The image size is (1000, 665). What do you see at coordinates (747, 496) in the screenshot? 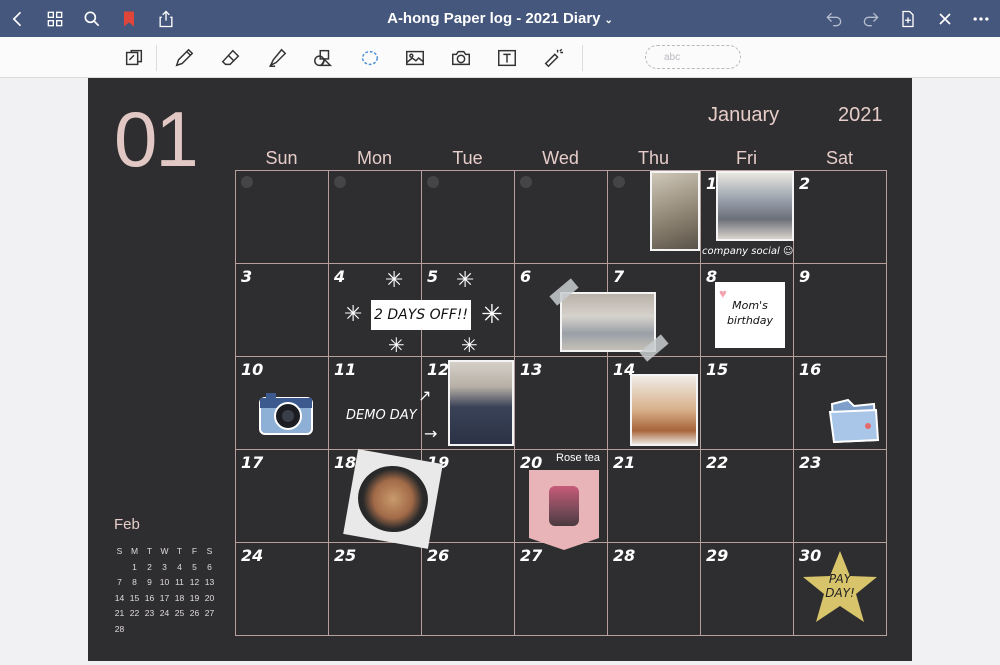
I see `calendar-day-cell: 22` at bounding box center [747, 496].